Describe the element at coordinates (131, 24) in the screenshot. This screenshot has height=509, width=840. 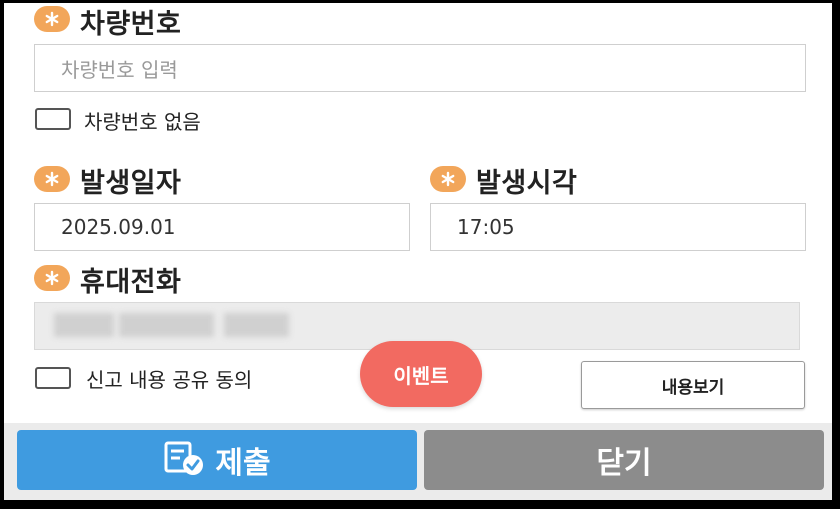
I see `vehicle-number-label: 차량번호` at that location.